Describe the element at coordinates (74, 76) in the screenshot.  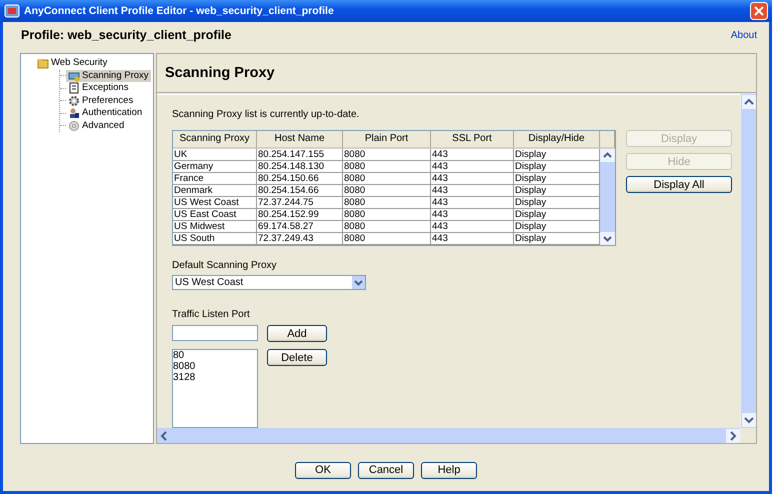
I see `server-icon` at that location.